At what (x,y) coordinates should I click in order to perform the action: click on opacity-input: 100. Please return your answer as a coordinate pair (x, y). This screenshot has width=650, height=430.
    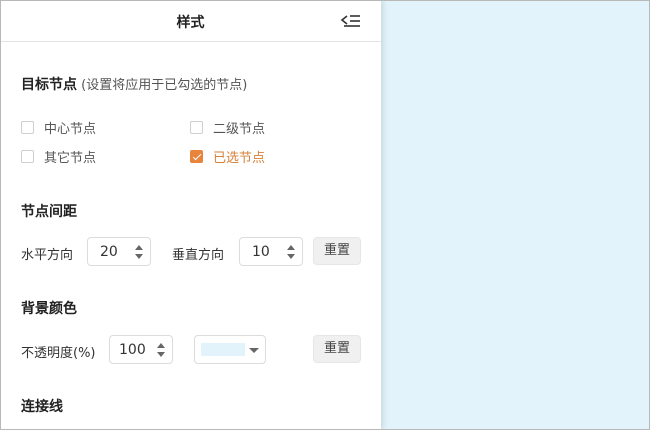
    Looking at the image, I should click on (141, 349).